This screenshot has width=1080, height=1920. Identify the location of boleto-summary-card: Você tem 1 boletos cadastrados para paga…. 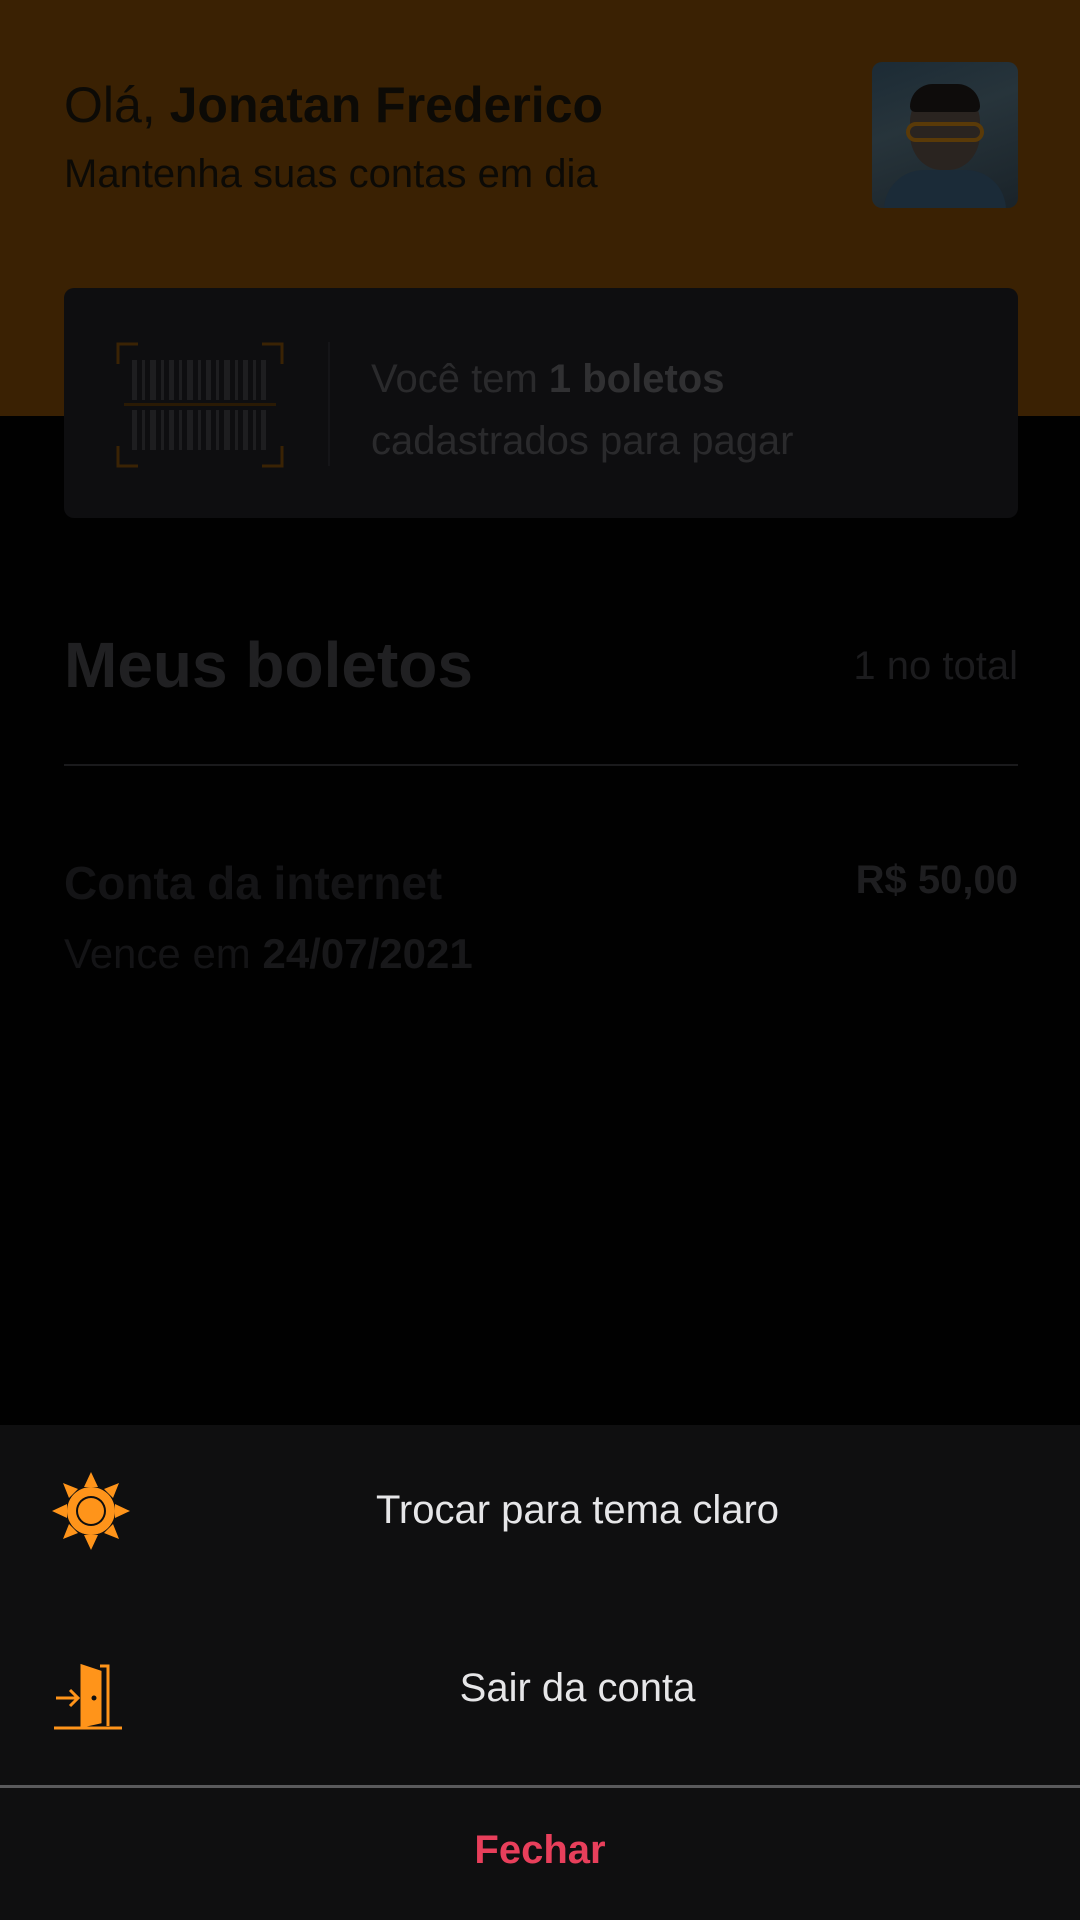
(541, 403).